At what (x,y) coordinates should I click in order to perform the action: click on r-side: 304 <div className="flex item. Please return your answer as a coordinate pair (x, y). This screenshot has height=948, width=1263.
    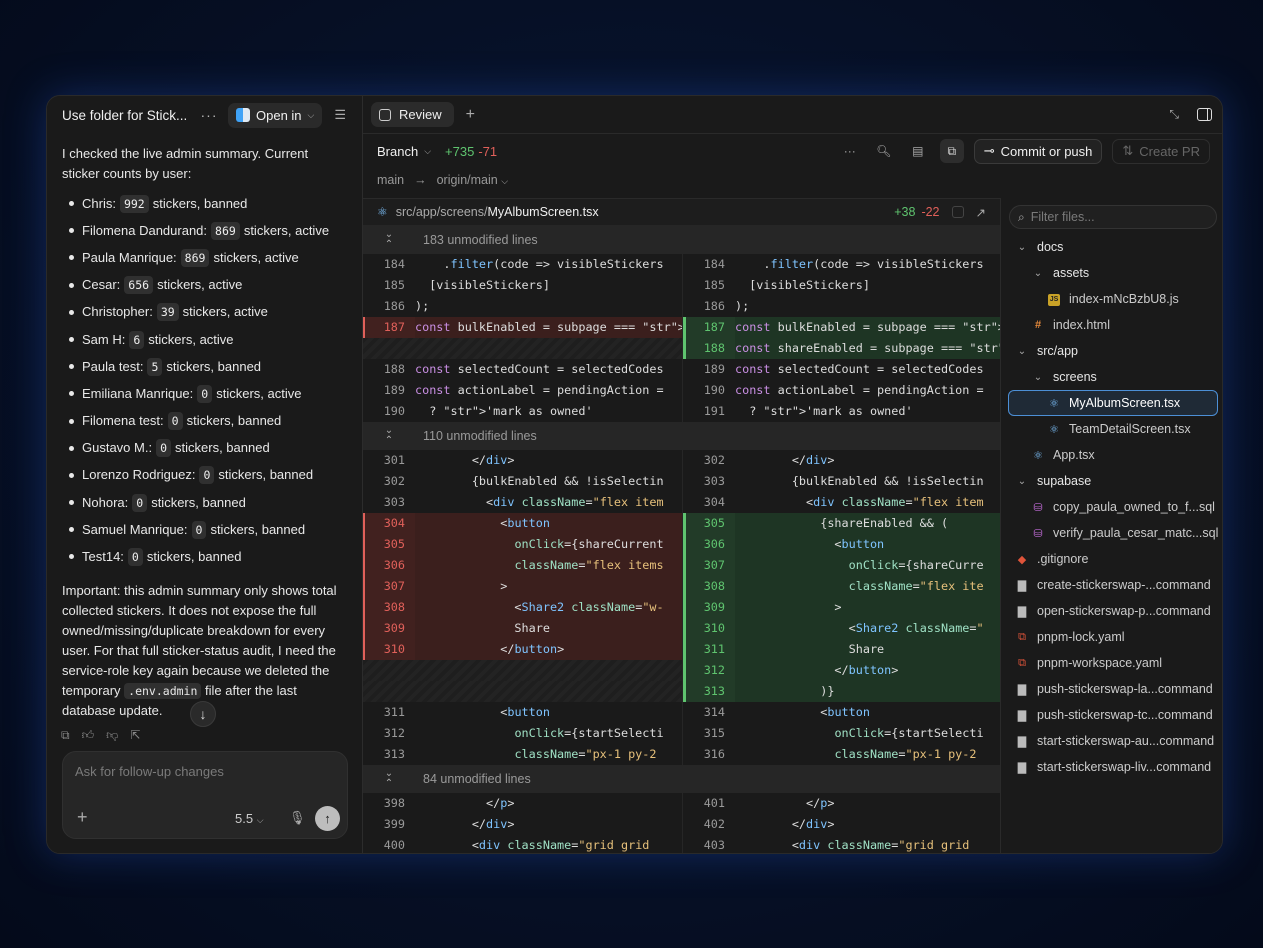
    Looking at the image, I should click on (841, 502).